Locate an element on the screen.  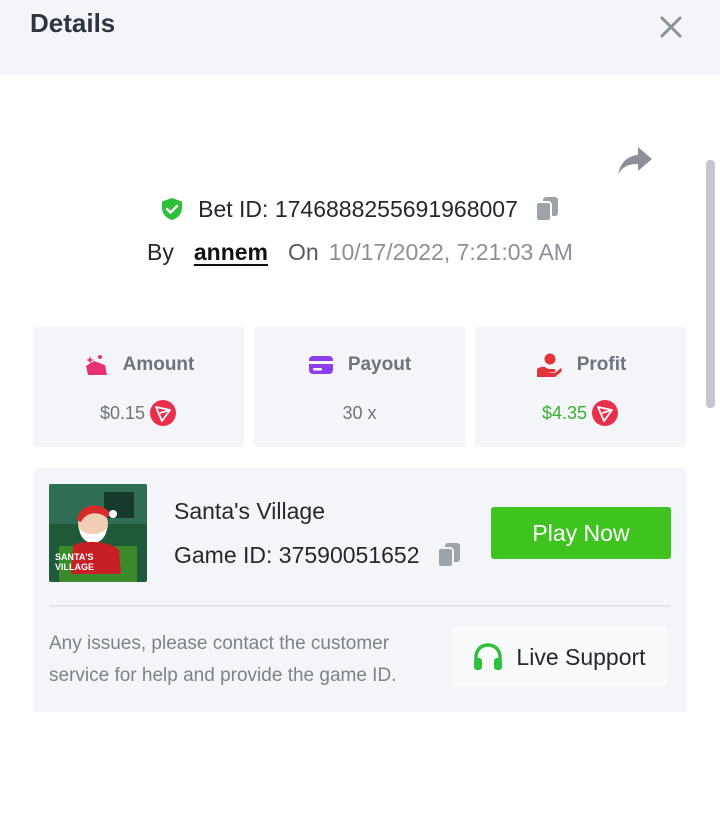
stat-value: $0.15 is located at coordinates (122, 412).